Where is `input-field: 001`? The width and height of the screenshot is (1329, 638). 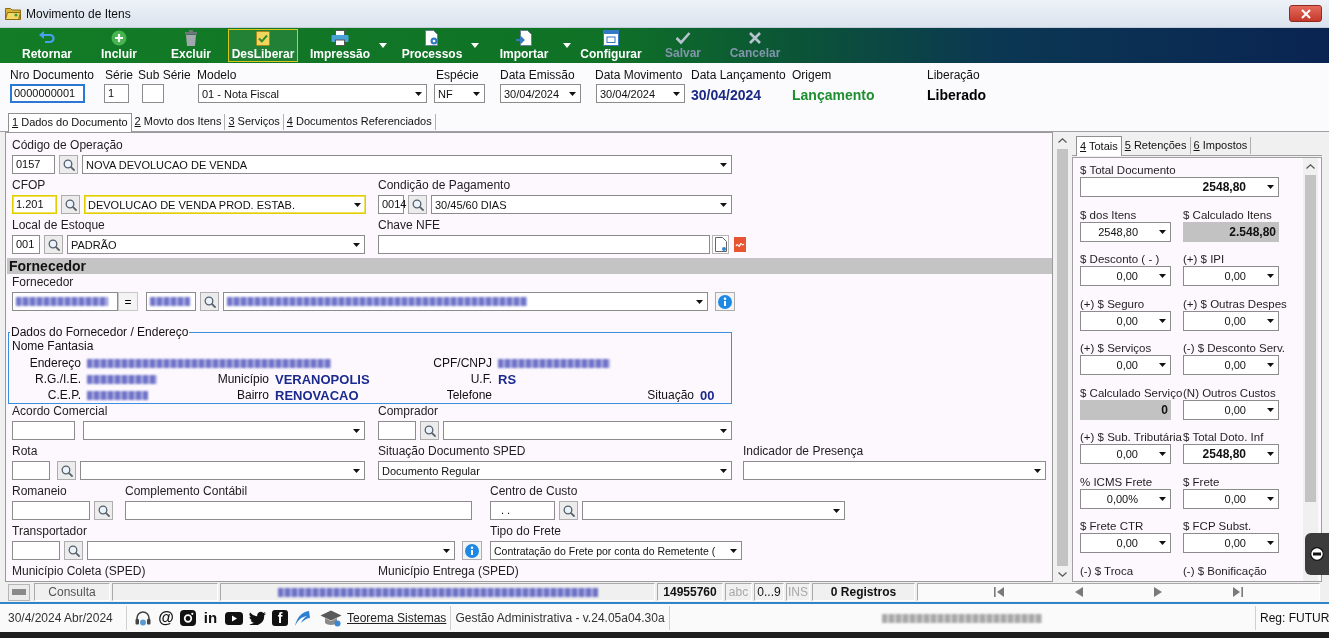
input-field: 001 is located at coordinates (26, 244).